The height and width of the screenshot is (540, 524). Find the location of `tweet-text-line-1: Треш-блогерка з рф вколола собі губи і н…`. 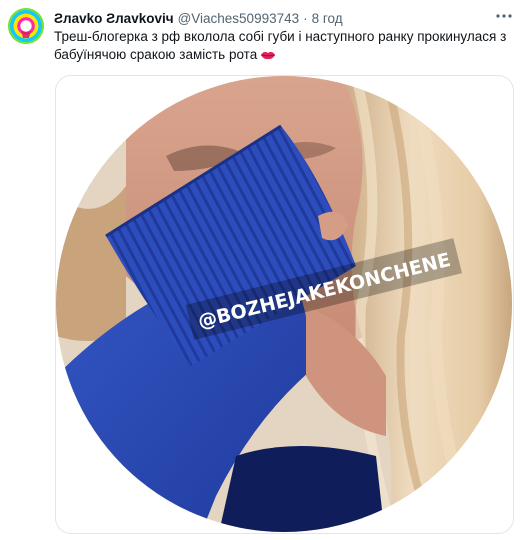

tweet-text-line-1: Треш-блогерка з рф вколола собі губи і н… is located at coordinates (280, 36).